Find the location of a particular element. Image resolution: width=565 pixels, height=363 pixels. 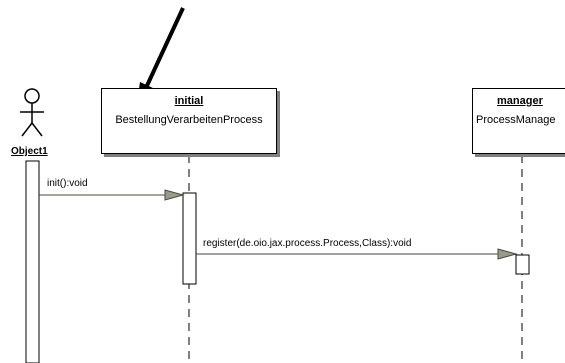

message-arrow-register is located at coordinates (357, 254).